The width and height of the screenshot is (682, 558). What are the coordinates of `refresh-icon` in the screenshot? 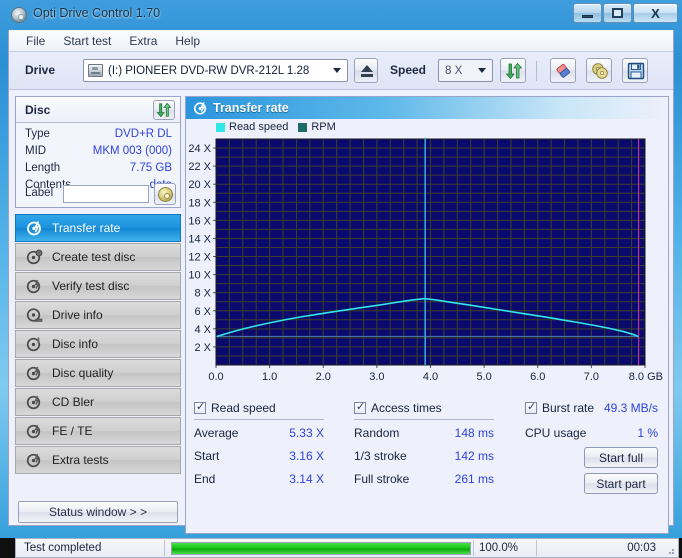 It's located at (514, 71).